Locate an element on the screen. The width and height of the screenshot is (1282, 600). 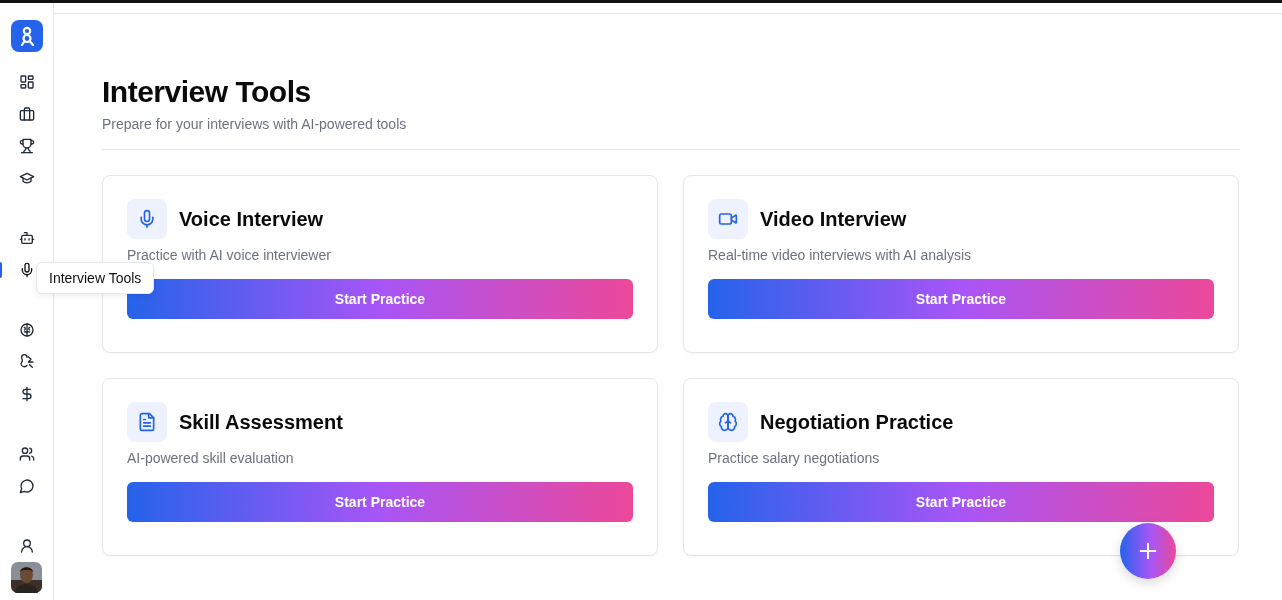
dashboard-icon is located at coordinates (26, 82).